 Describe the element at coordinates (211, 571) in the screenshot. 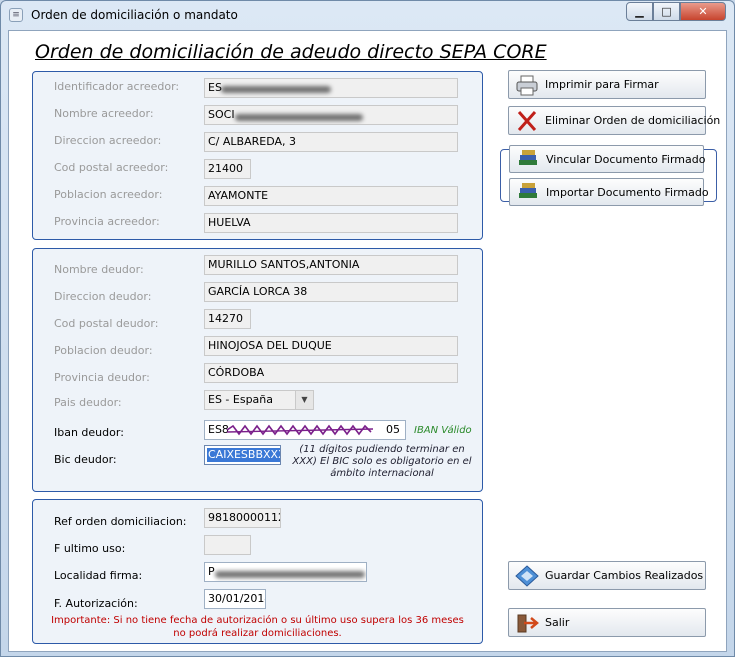

I see `localidad-firma-value: P` at that location.